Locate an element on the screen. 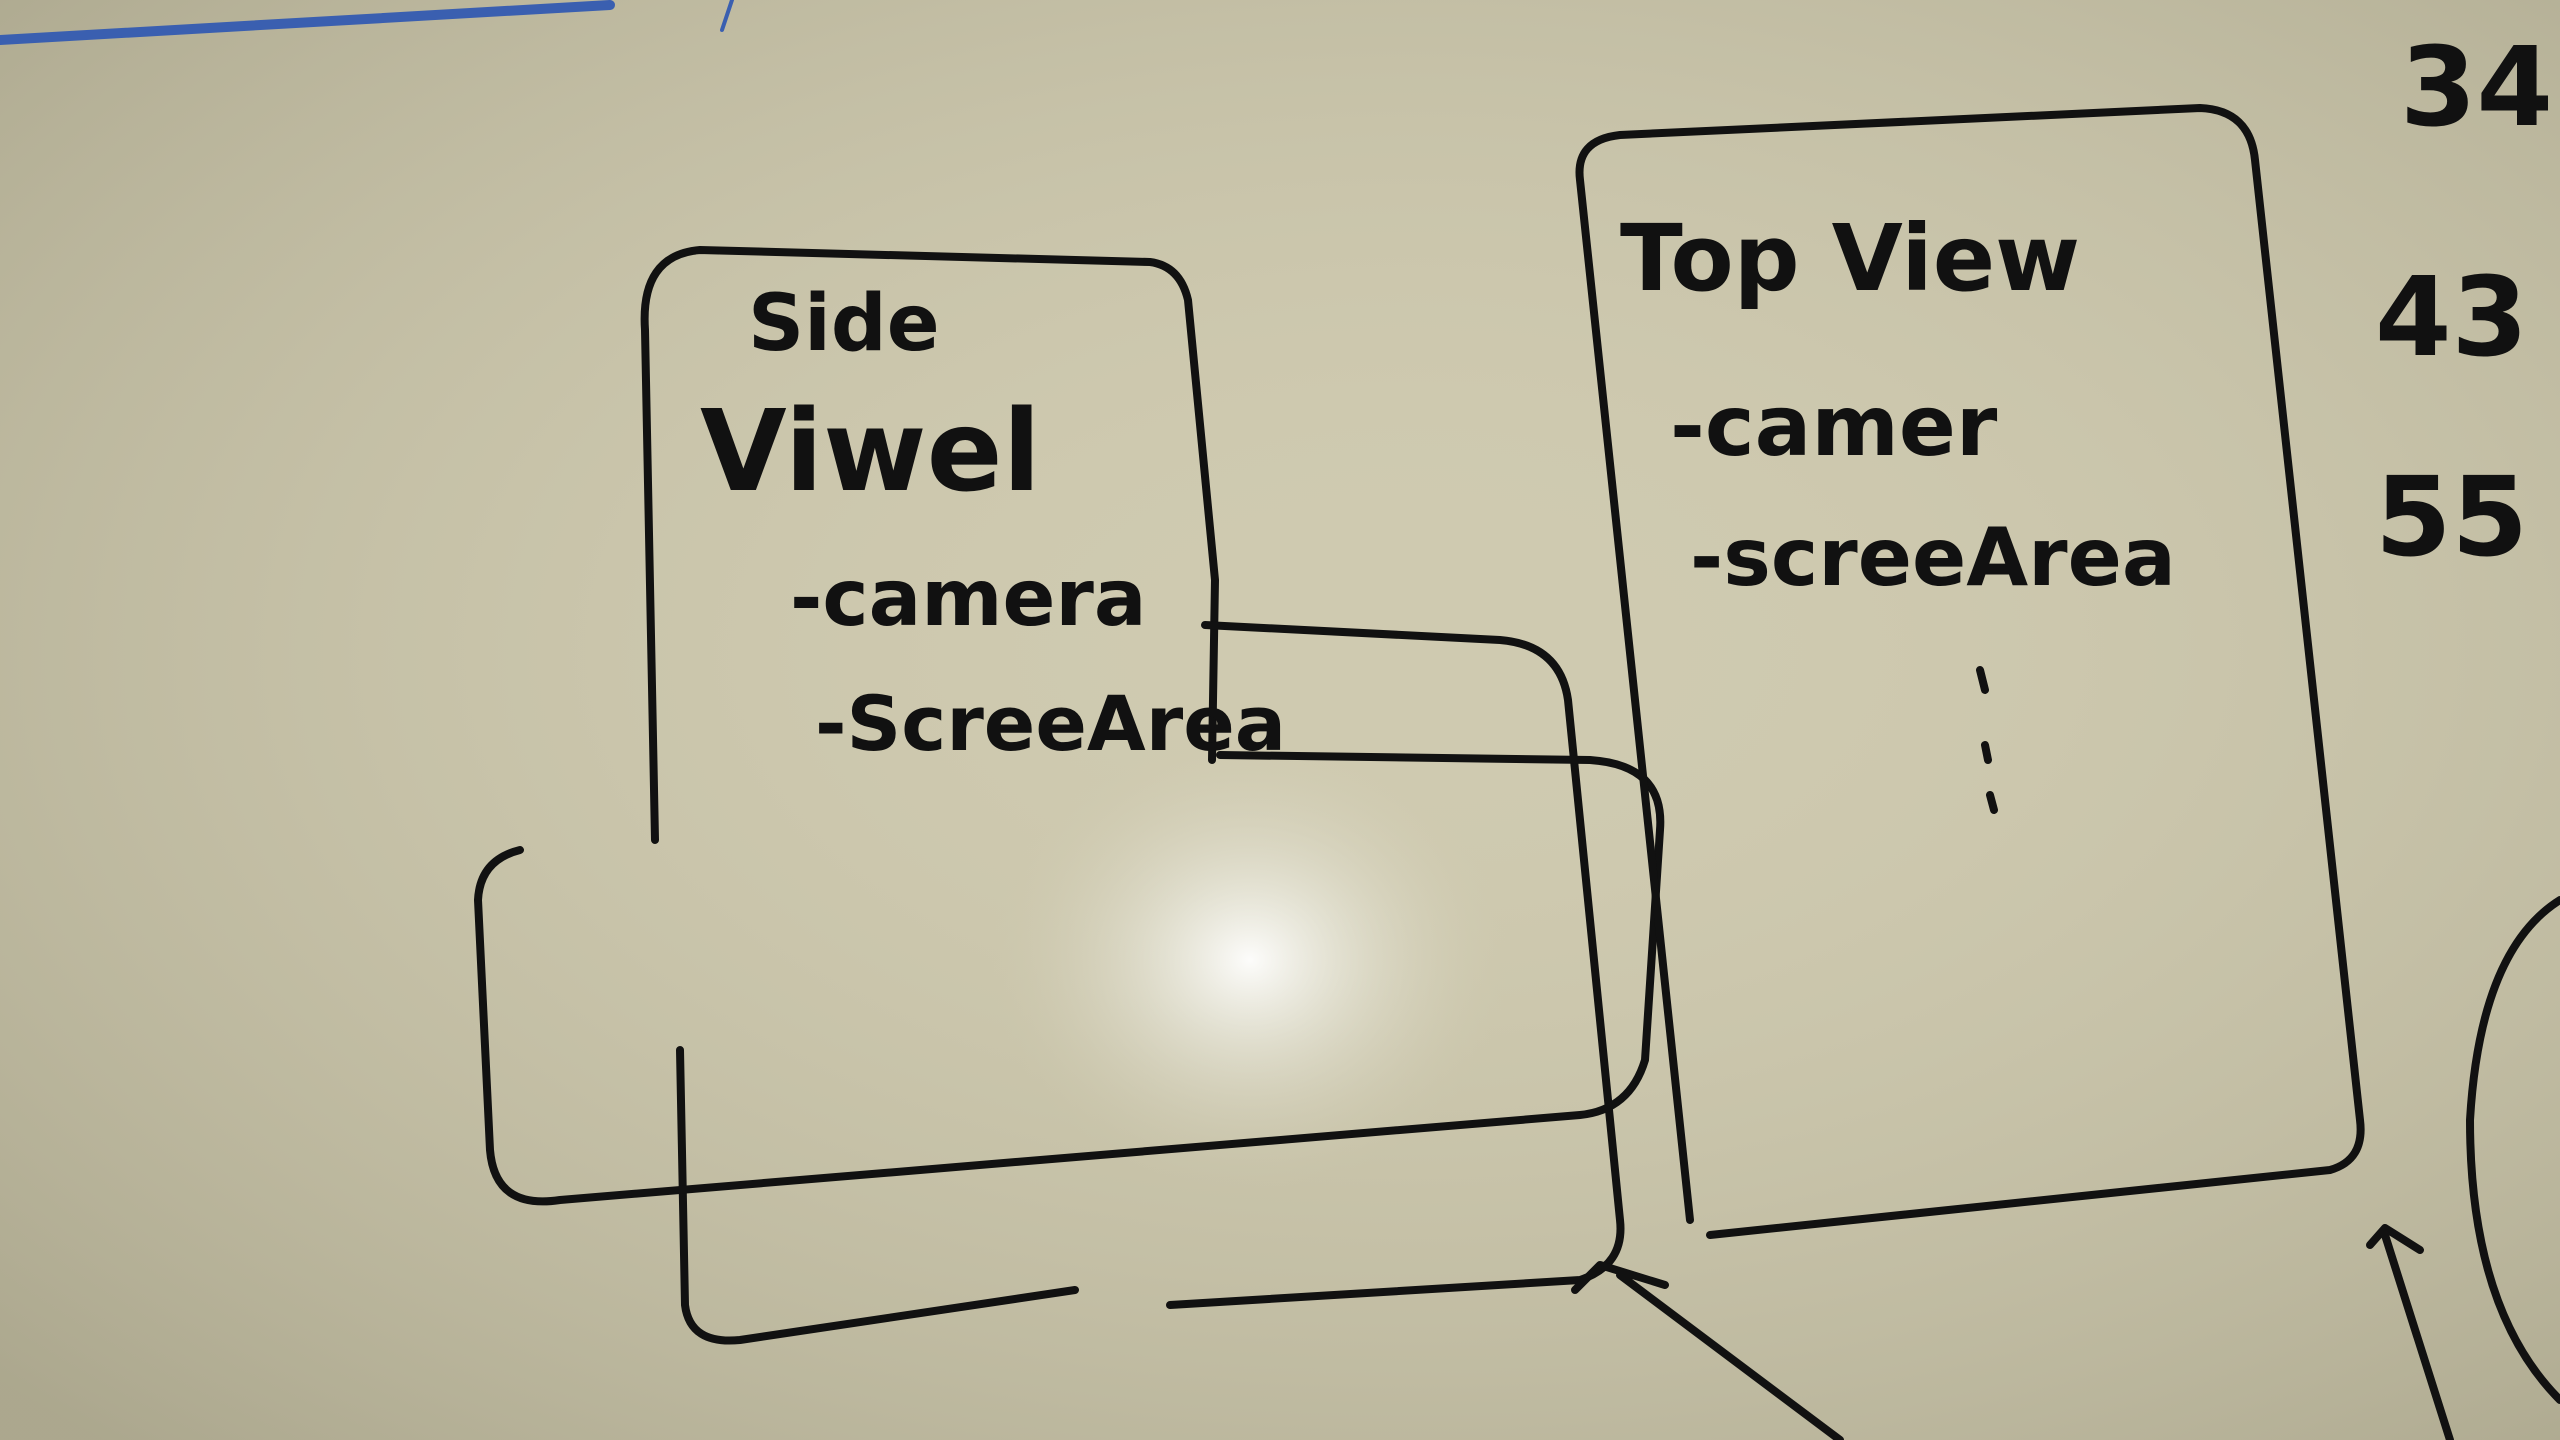 This screenshot has width=2560, height=1440. number-1: 34 is located at coordinates (2476, 87).